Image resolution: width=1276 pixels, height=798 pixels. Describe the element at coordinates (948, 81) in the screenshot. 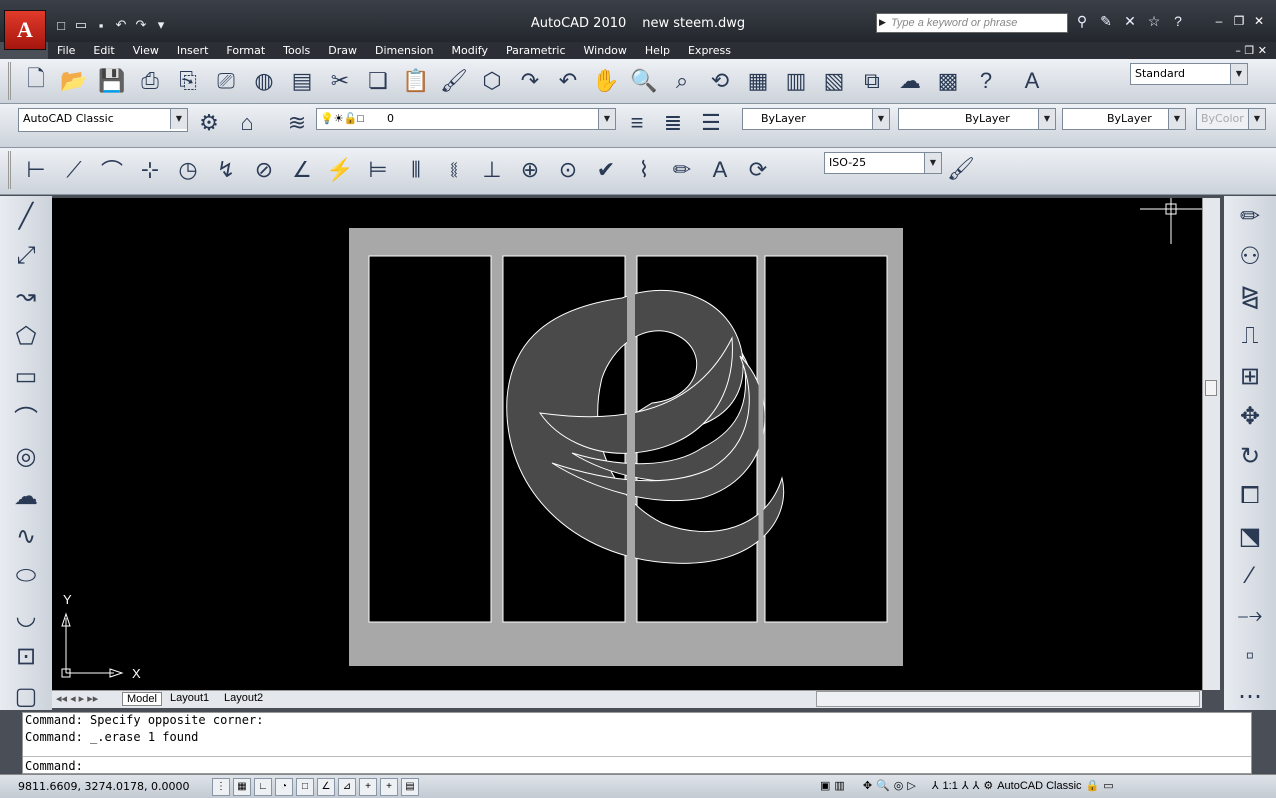

I see `quickcalc-icon: ▩` at that location.